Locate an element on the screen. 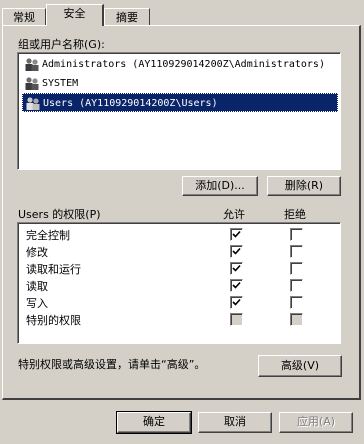 This screenshot has width=364, height=444. perm-row-read: 读取 is located at coordinates (182, 285).